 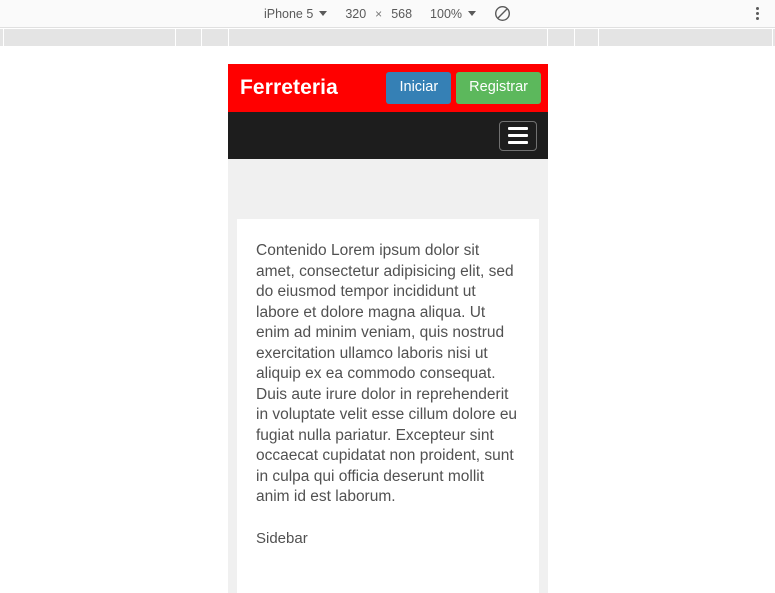 I want to click on site-navbar, so click(x=388, y=135).